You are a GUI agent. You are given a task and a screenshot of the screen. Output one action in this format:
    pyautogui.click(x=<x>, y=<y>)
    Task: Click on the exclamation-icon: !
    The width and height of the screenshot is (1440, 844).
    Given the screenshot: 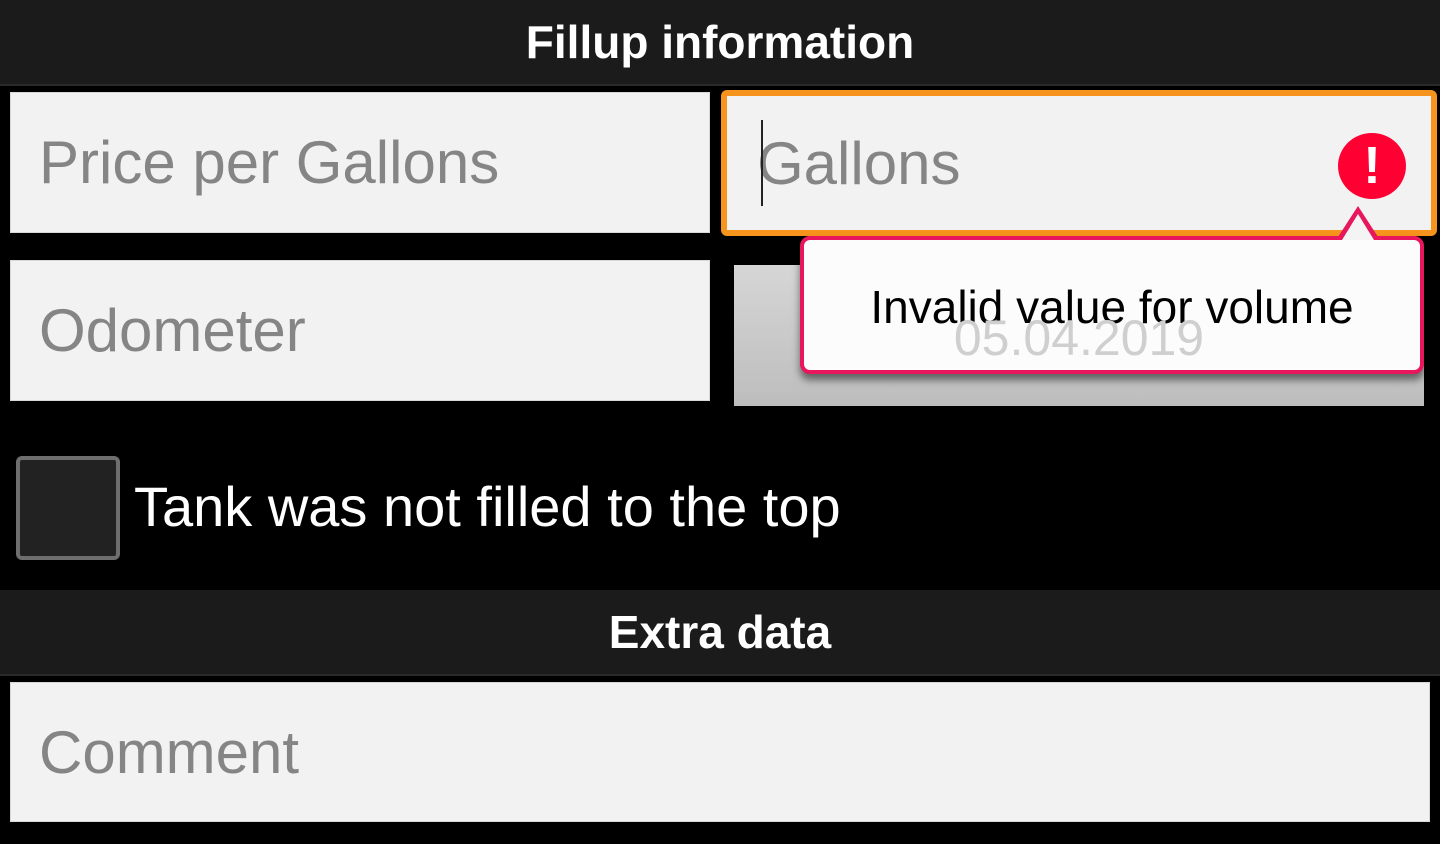 What is the action you would take?
    pyautogui.click(x=1372, y=166)
    